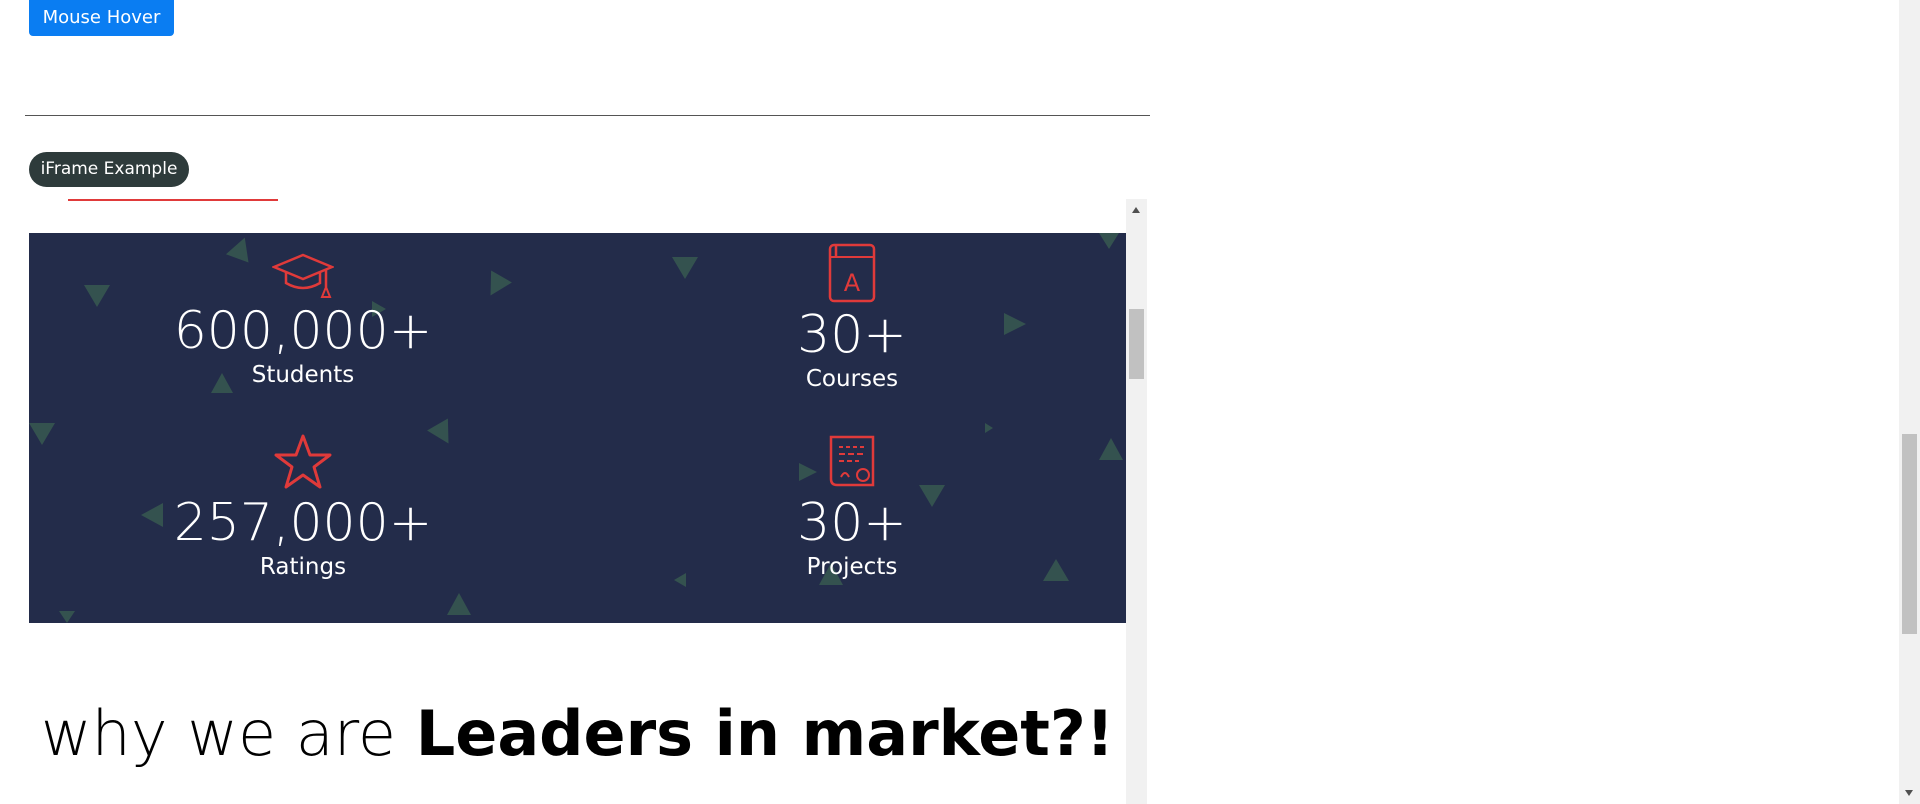  I want to click on red-underline, so click(173, 200).